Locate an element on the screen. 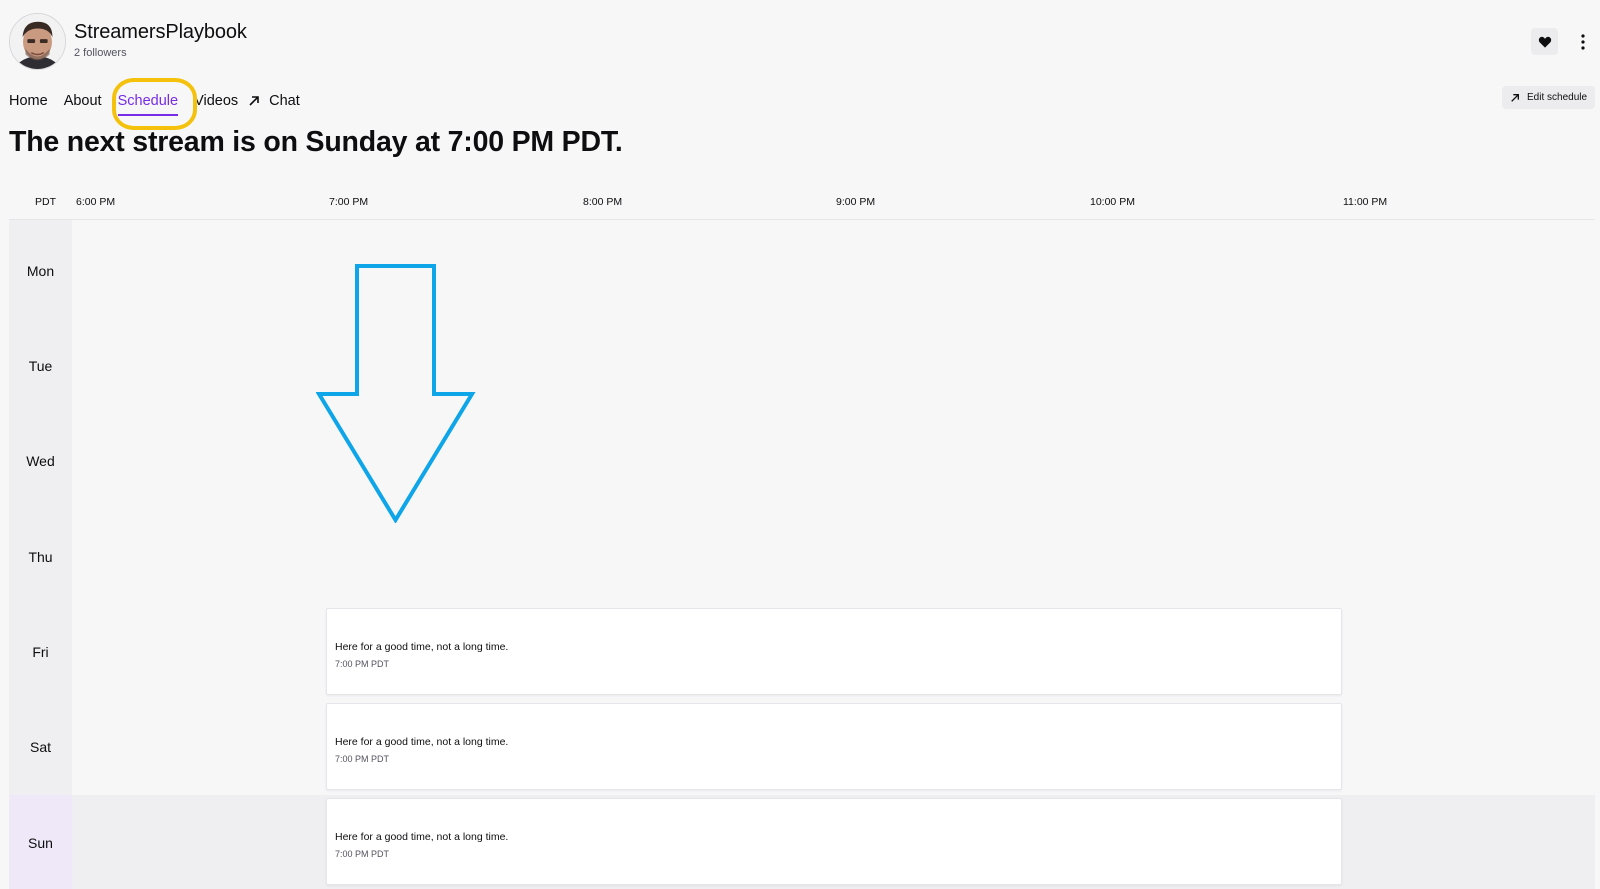 The width and height of the screenshot is (1600, 889). day-label-sat: Sat is located at coordinates (40, 747).